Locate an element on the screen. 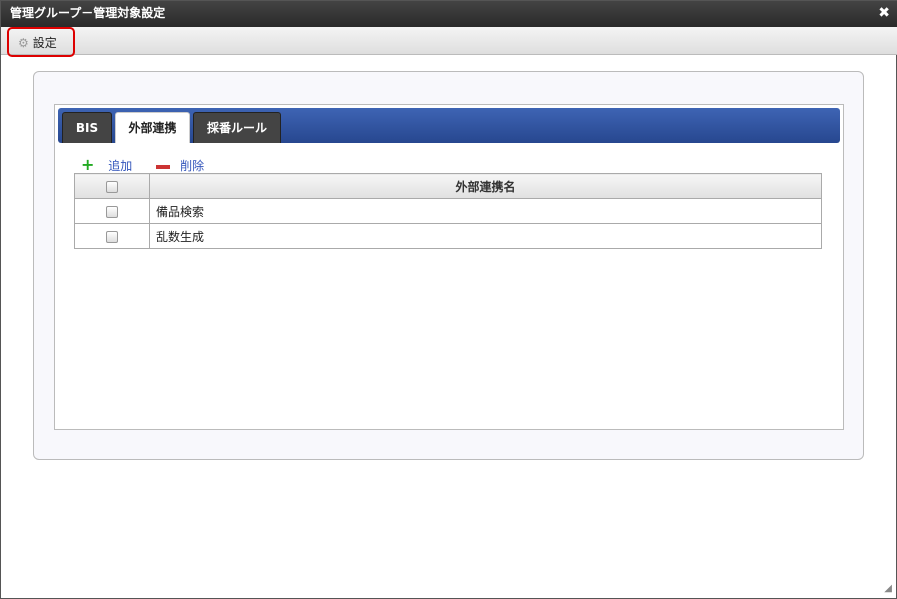 The height and width of the screenshot is (599, 897). tab-external-link: 外部連携 is located at coordinates (152, 127).